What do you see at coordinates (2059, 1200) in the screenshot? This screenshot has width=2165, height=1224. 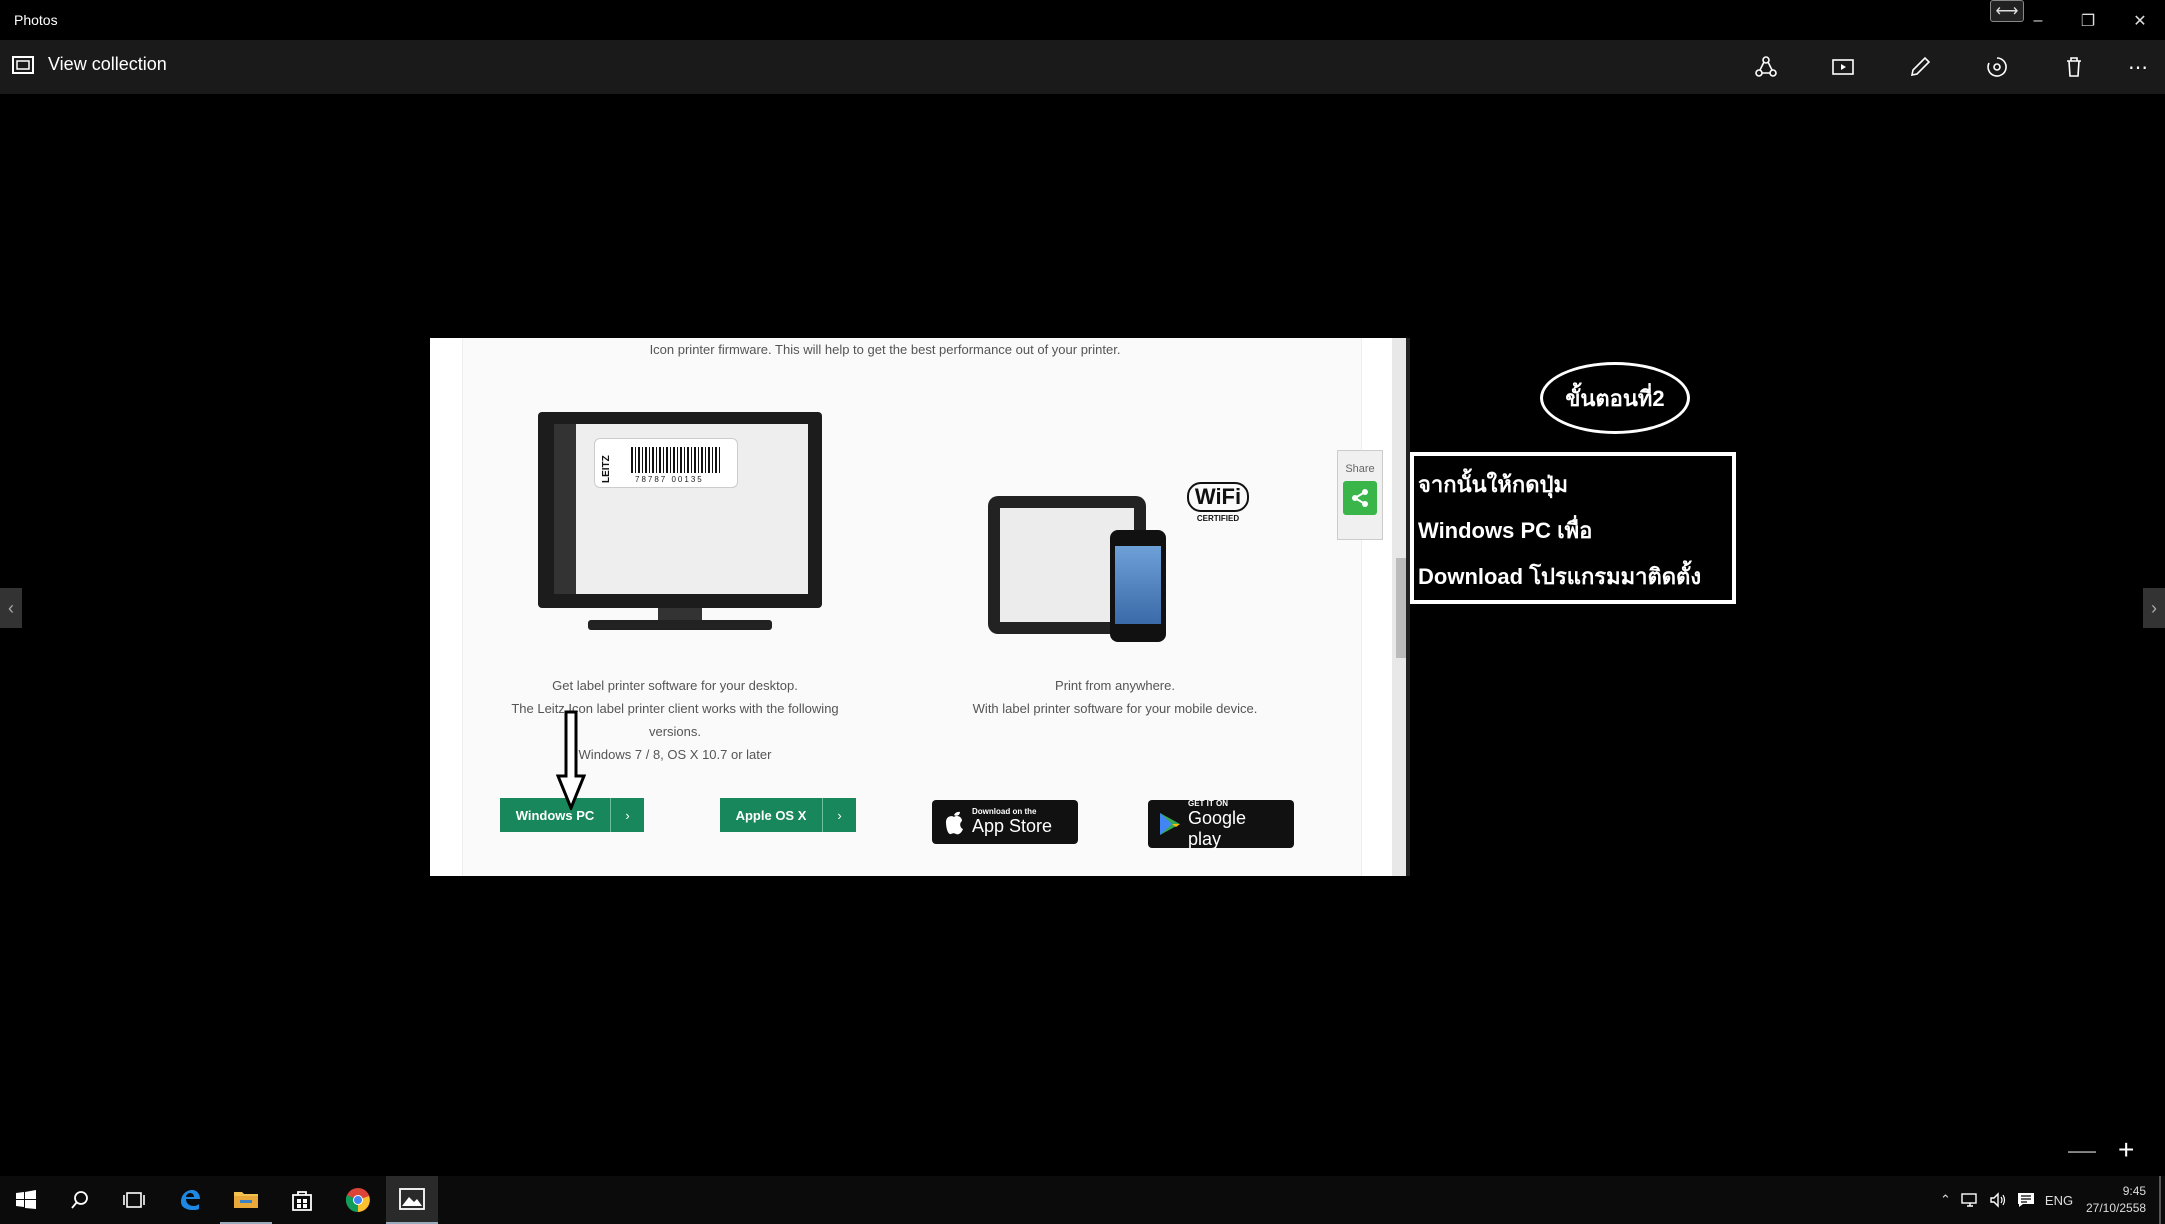 I see `language-indicator: ENG` at bounding box center [2059, 1200].